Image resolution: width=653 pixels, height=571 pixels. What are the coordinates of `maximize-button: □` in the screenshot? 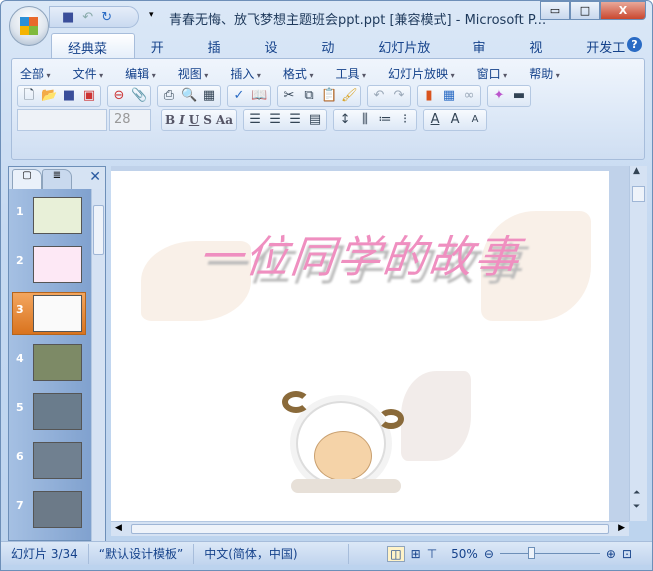 It's located at (585, 10).